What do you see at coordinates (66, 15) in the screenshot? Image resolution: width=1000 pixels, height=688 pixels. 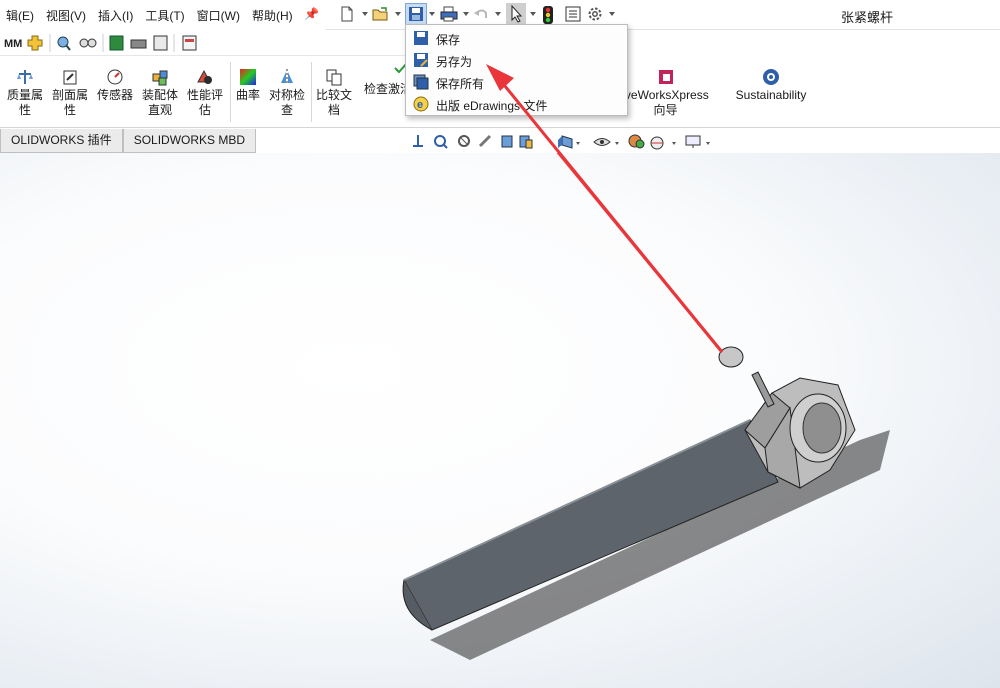 I see `menu-view: 视图(V)` at bounding box center [66, 15].